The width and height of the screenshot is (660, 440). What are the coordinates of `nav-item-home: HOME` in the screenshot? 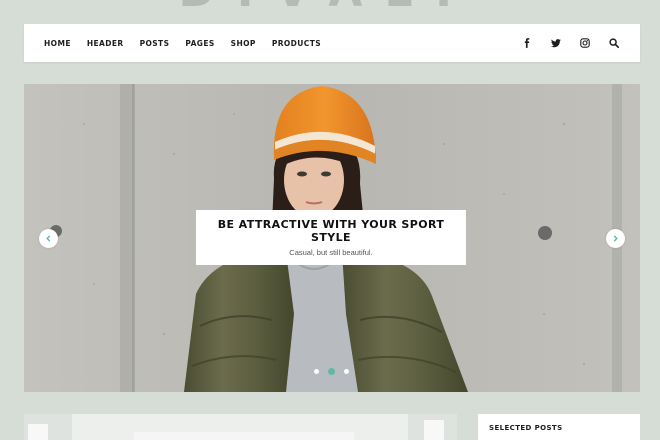 It's located at (57, 43).